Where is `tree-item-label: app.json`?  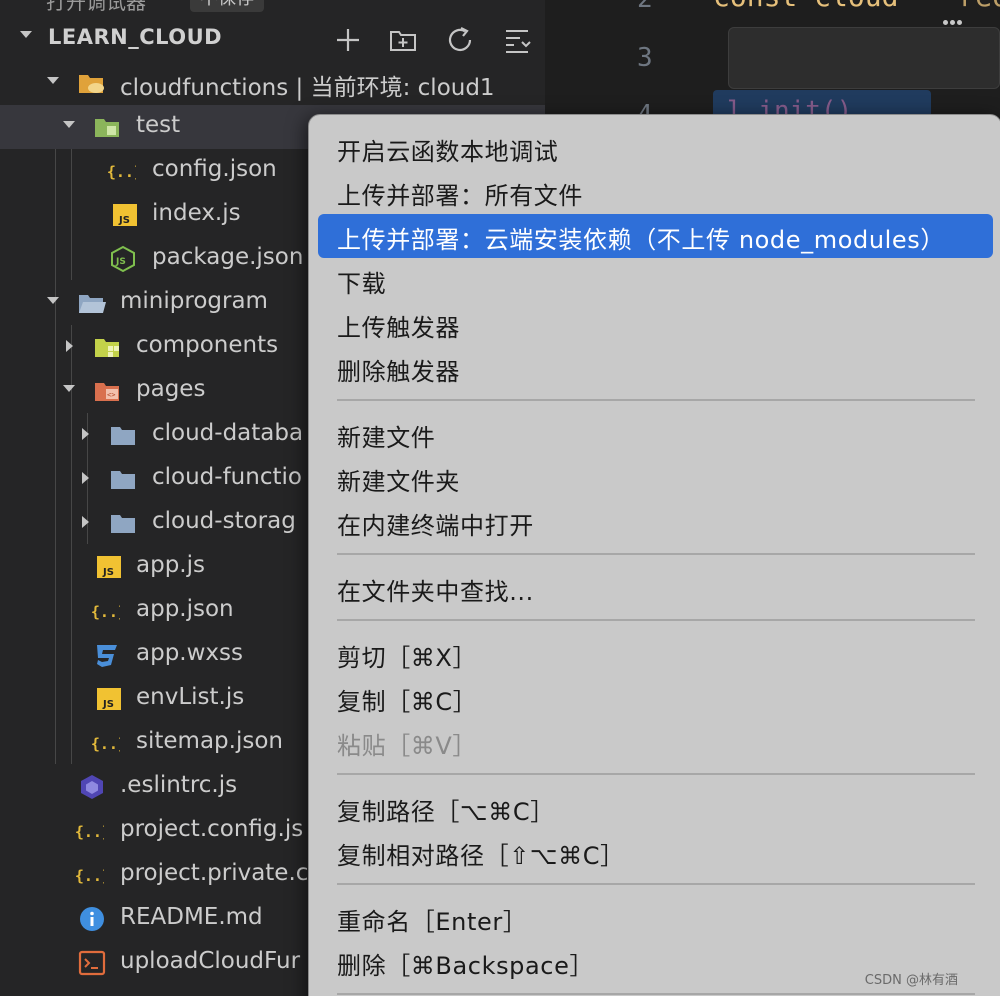
tree-item-label: app.json is located at coordinates (185, 609).